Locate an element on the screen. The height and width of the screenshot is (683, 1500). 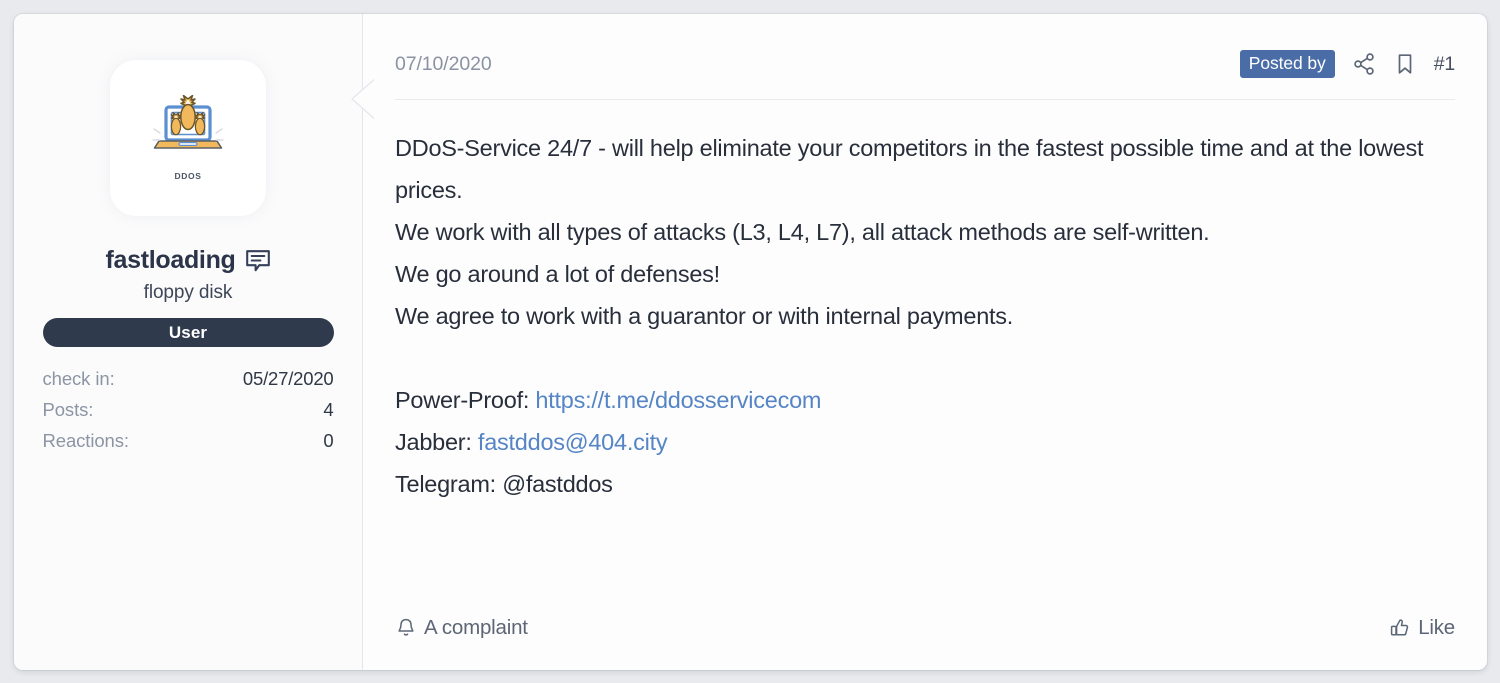
stat-label-posts: Posts: is located at coordinates (68, 409).